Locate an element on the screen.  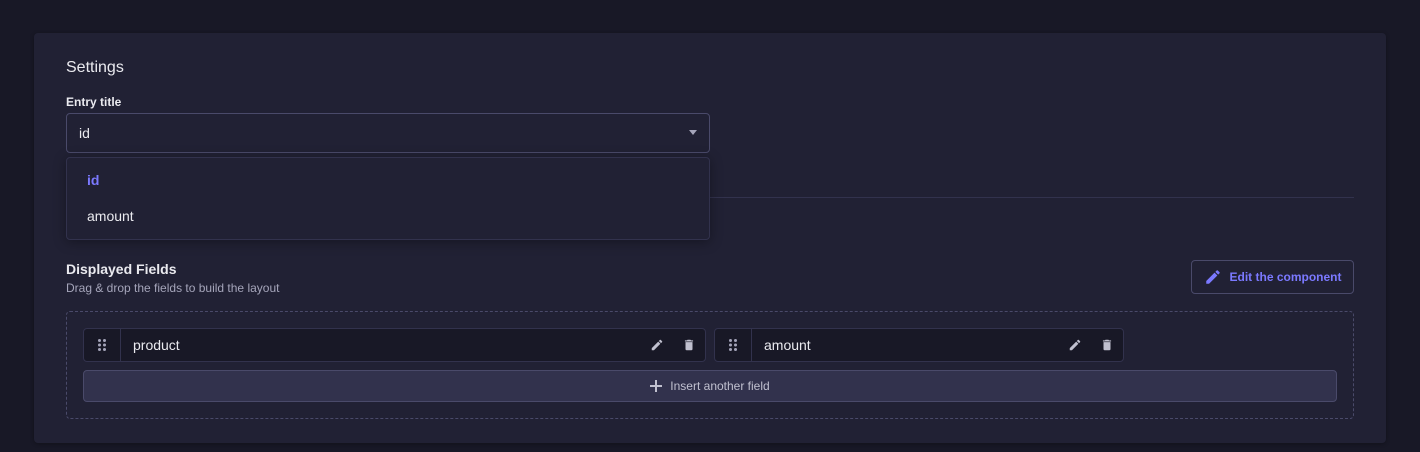
entry-title-label: Entry title is located at coordinates (94, 102).